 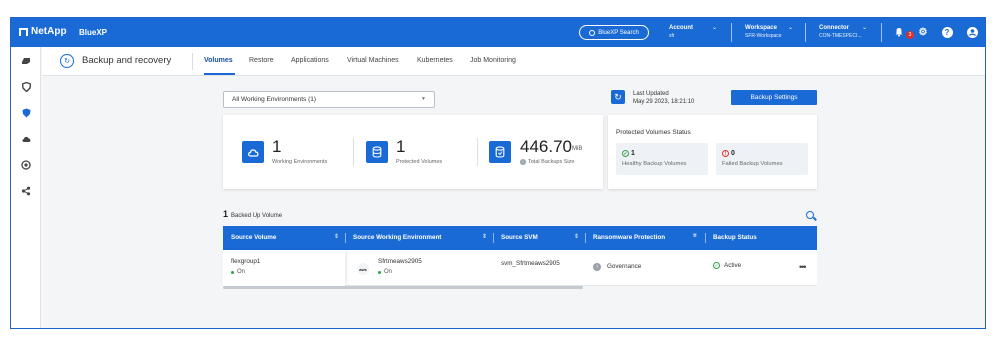 I want to click on database-icon, so click(x=377, y=152).